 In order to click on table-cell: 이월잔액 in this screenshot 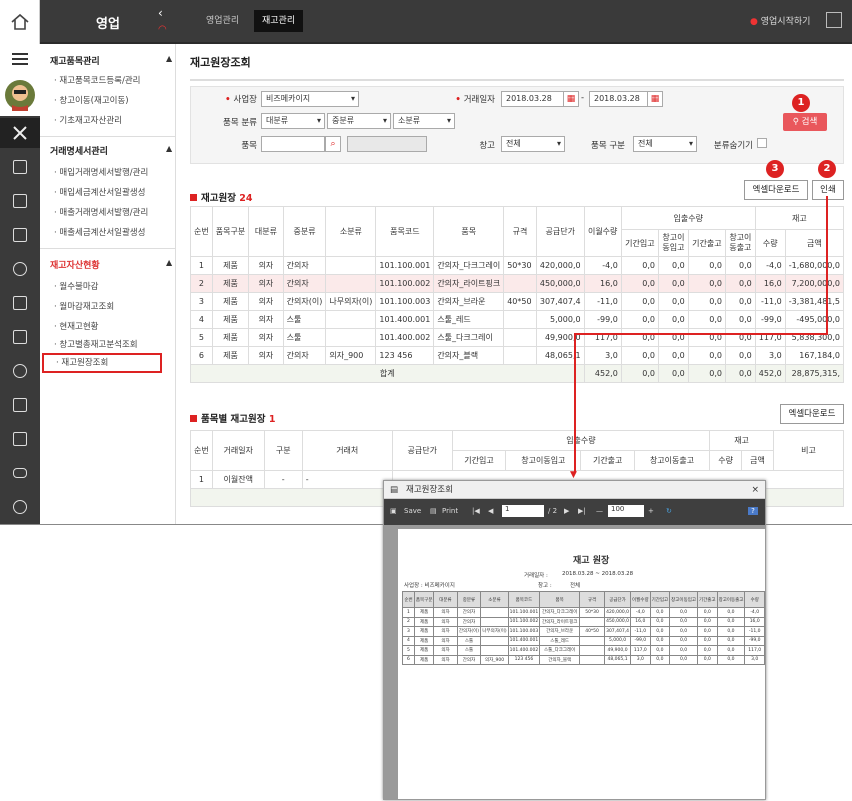, I will do `click(238, 479)`.